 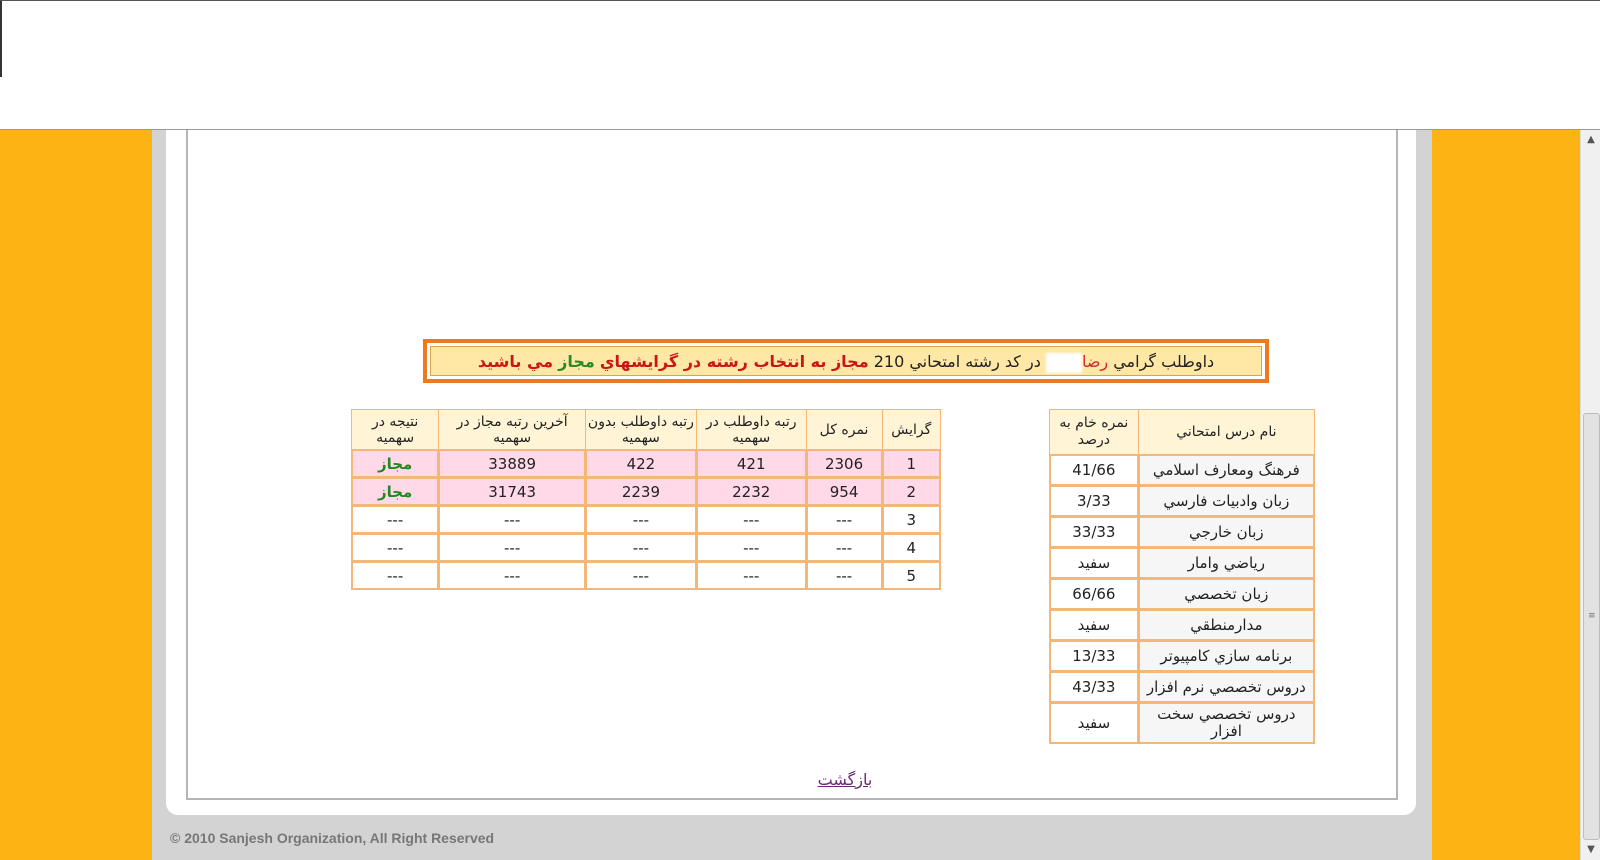 What do you see at coordinates (751, 491) in the screenshot?
I see `table-cell: 2232` at bounding box center [751, 491].